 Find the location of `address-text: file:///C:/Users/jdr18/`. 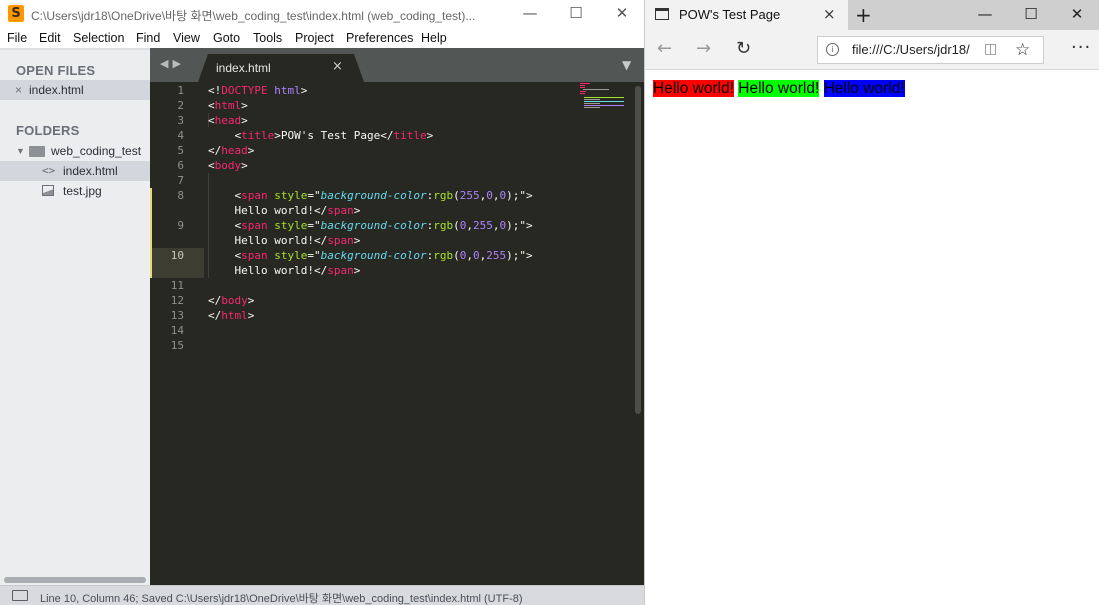

address-text: file:///C:/Users/jdr18/ is located at coordinates (911, 49).